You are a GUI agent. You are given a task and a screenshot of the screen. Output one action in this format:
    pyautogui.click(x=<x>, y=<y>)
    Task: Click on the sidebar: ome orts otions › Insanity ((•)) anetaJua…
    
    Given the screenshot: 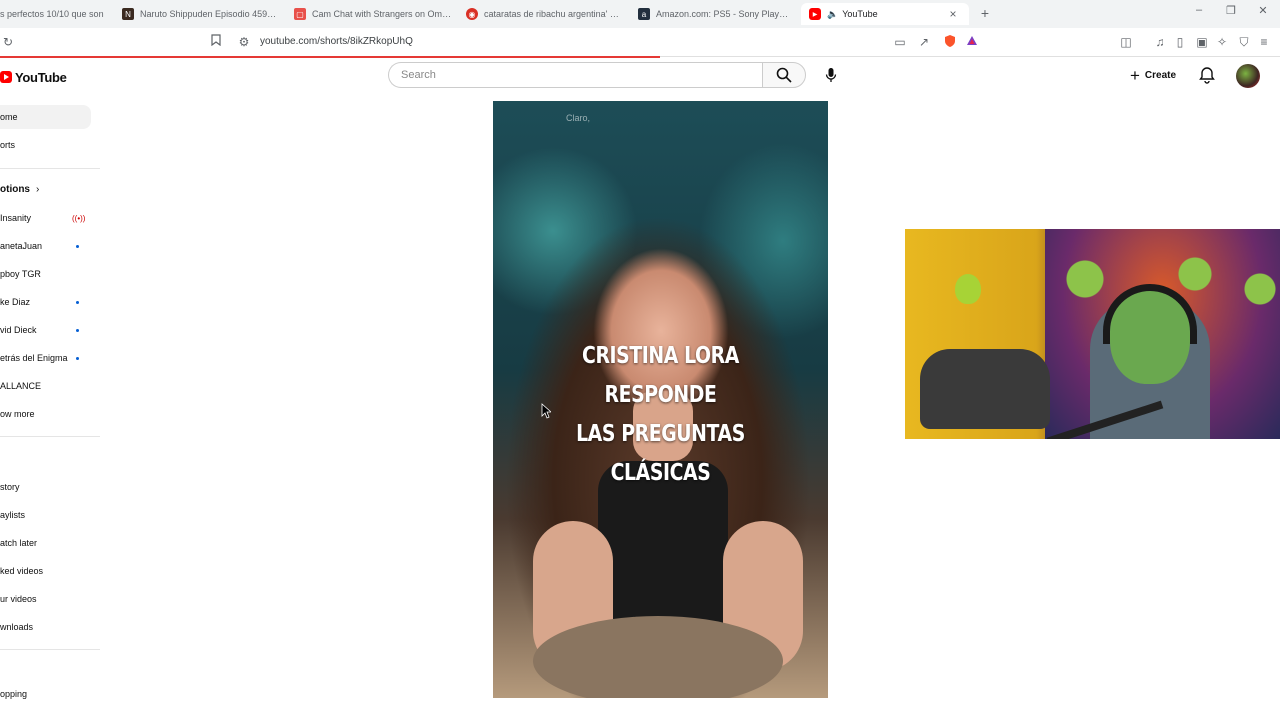 What is the action you would take?
    pyautogui.click(x=50, y=410)
    